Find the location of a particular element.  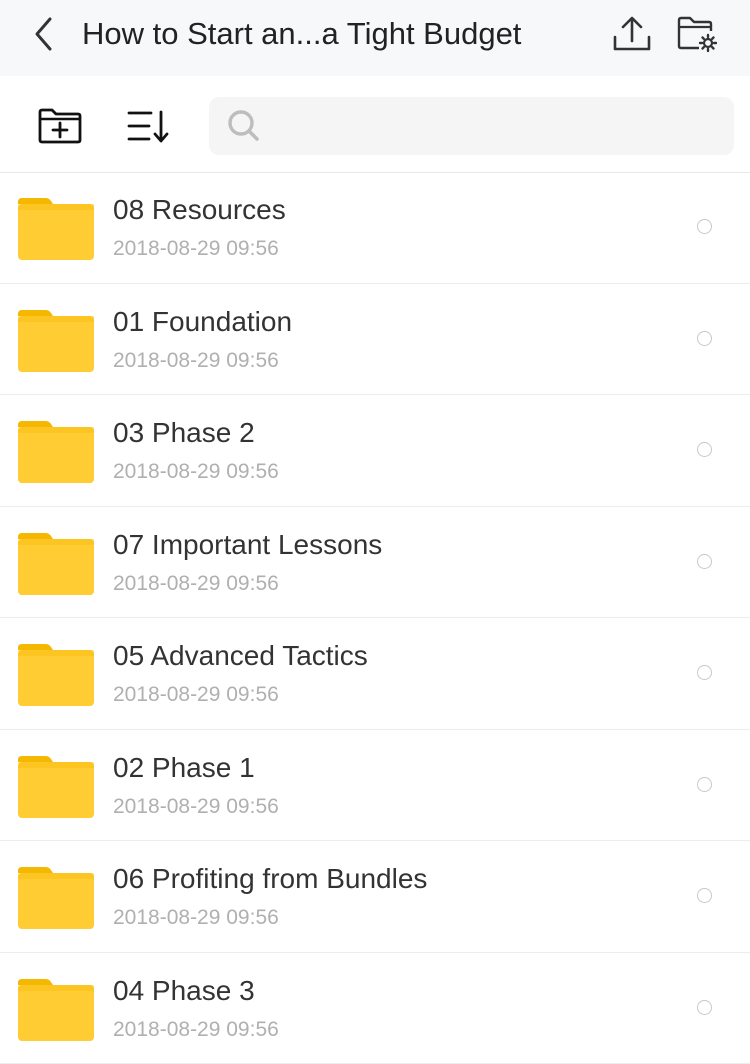

search-icon is located at coordinates (244, 126).